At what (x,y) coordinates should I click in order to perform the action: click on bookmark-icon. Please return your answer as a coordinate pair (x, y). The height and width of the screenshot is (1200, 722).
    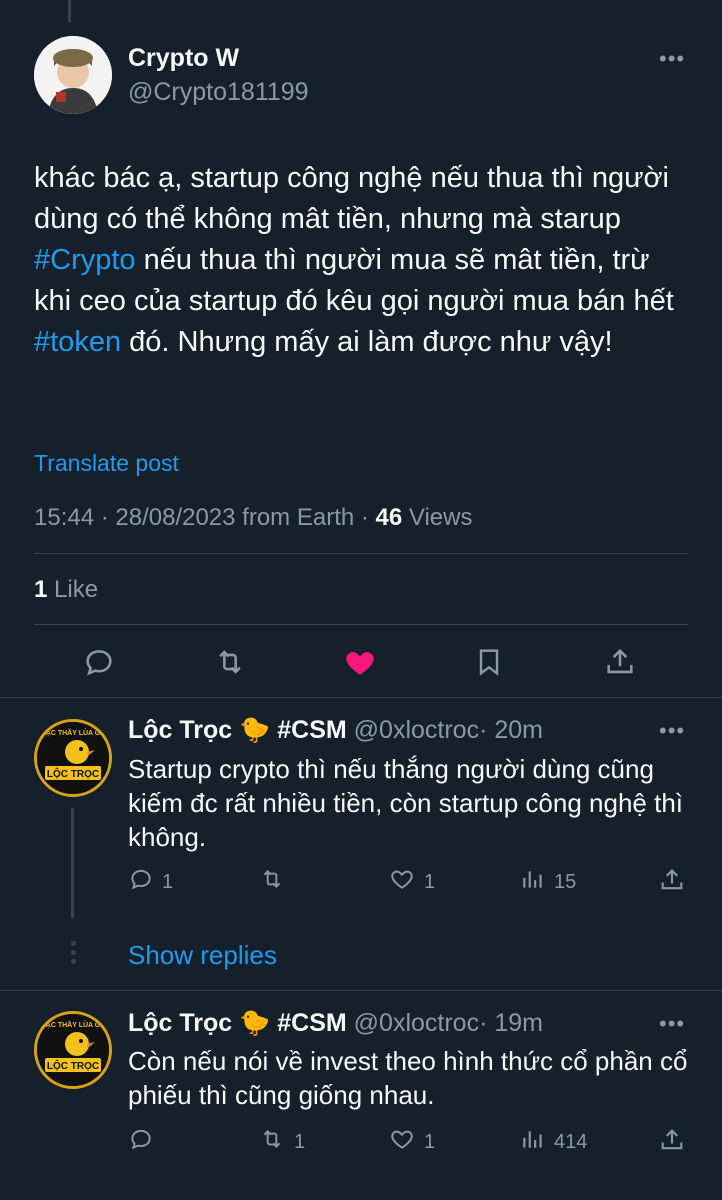
    Looking at the image, I should click on (489, 662).